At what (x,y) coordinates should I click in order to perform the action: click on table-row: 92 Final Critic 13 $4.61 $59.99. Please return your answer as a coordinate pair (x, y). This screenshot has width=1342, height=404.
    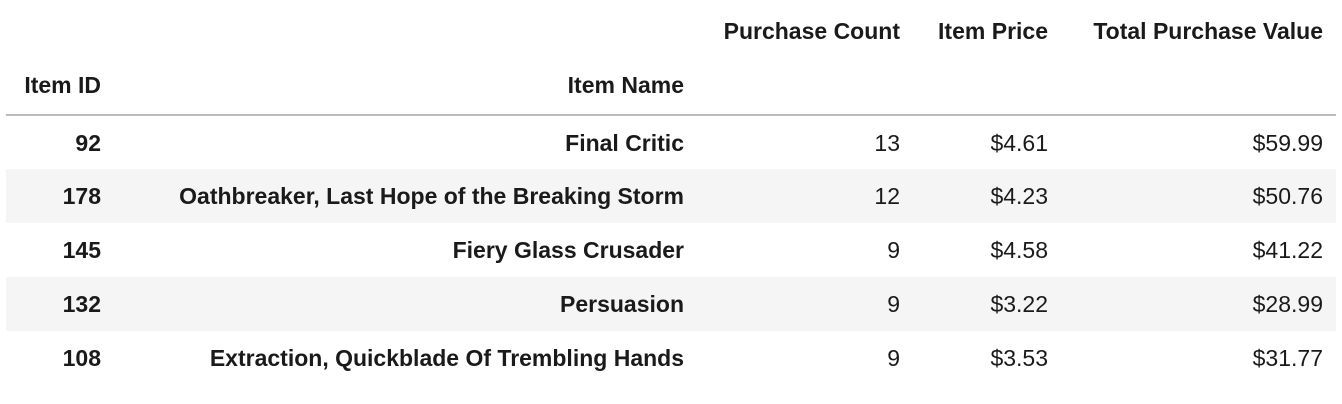
    Looking at the image, I should click on (671, 142).